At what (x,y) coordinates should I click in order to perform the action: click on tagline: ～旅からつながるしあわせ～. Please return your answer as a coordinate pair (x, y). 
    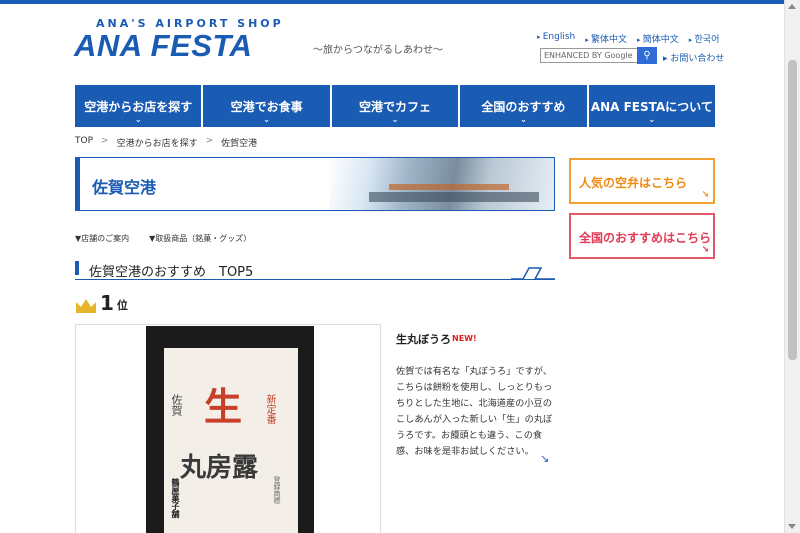
    Looking at the image, I should click on (378, 50).